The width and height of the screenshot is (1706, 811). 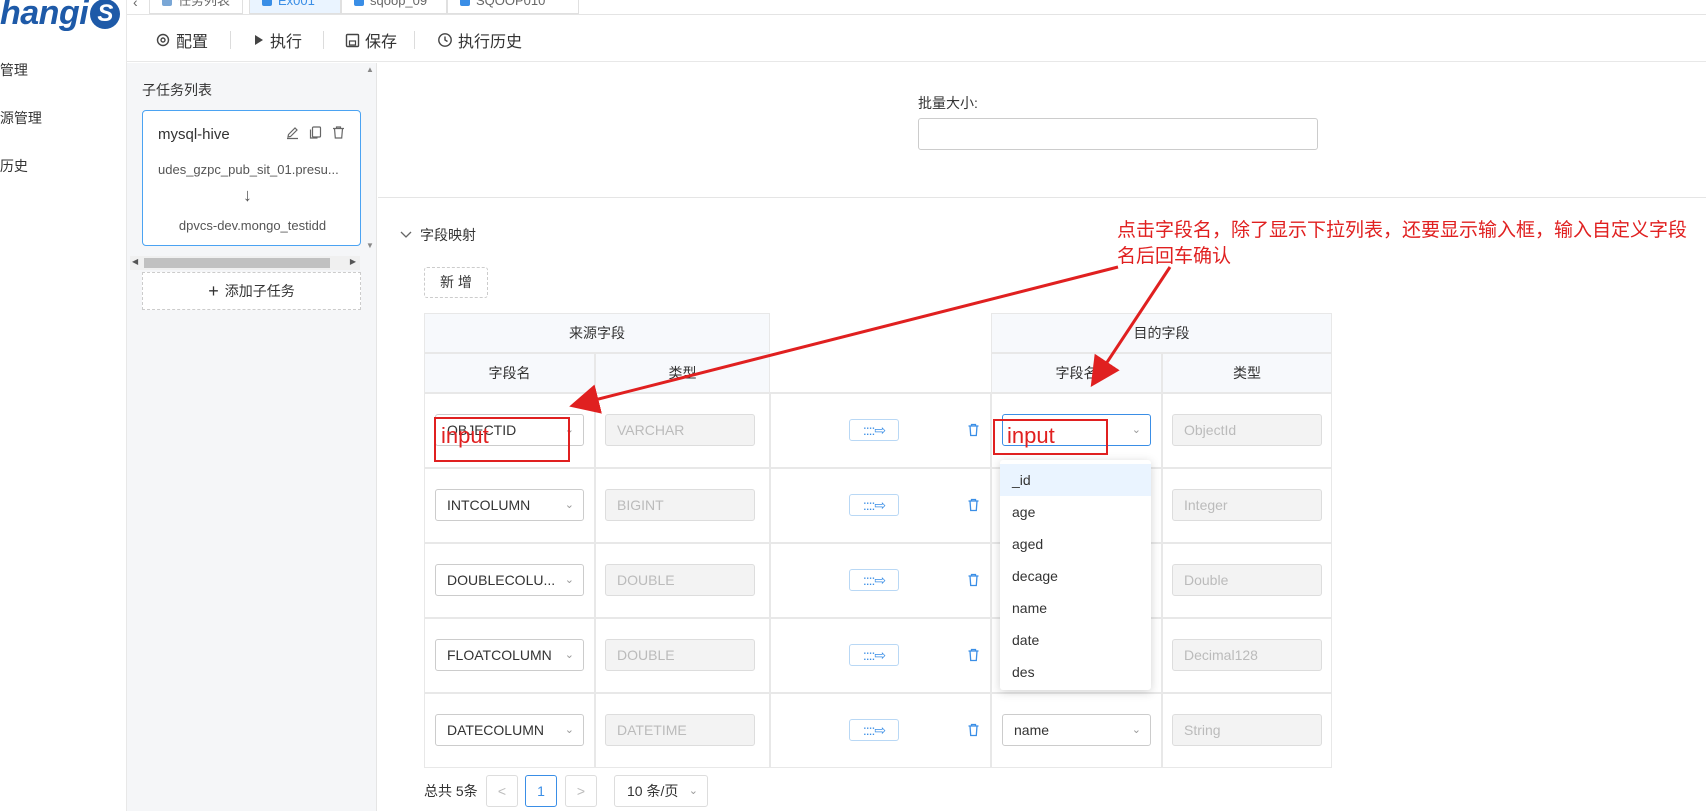 What do you see at coordinates (353, 261) in the screenshot?
I see `scroll-right-icon: ▶` at bounding box center [353, 261].